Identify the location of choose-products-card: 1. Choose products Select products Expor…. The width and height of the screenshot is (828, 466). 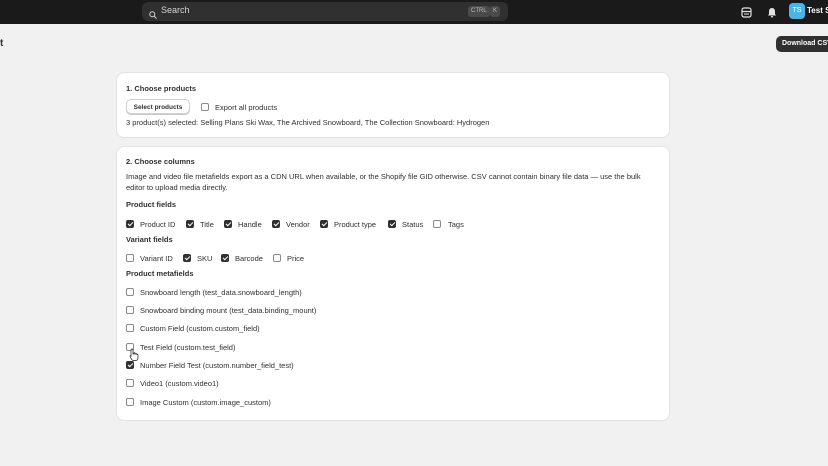
(393, 105).